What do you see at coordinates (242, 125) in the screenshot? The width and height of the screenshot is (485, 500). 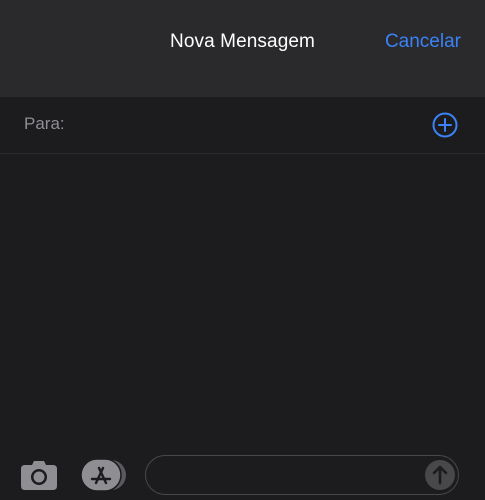 I see `recipient-row: Para:` at bounding box center [242, 125].